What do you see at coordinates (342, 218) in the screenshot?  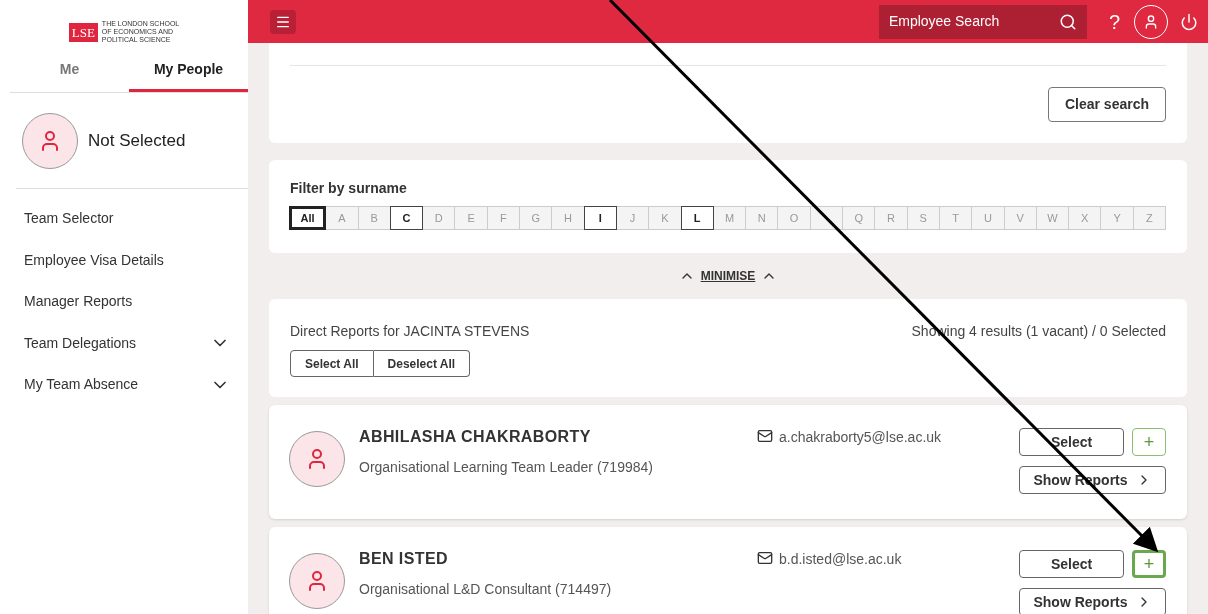 I see `letter-filter-button: A` at bounding box center [342, 218].